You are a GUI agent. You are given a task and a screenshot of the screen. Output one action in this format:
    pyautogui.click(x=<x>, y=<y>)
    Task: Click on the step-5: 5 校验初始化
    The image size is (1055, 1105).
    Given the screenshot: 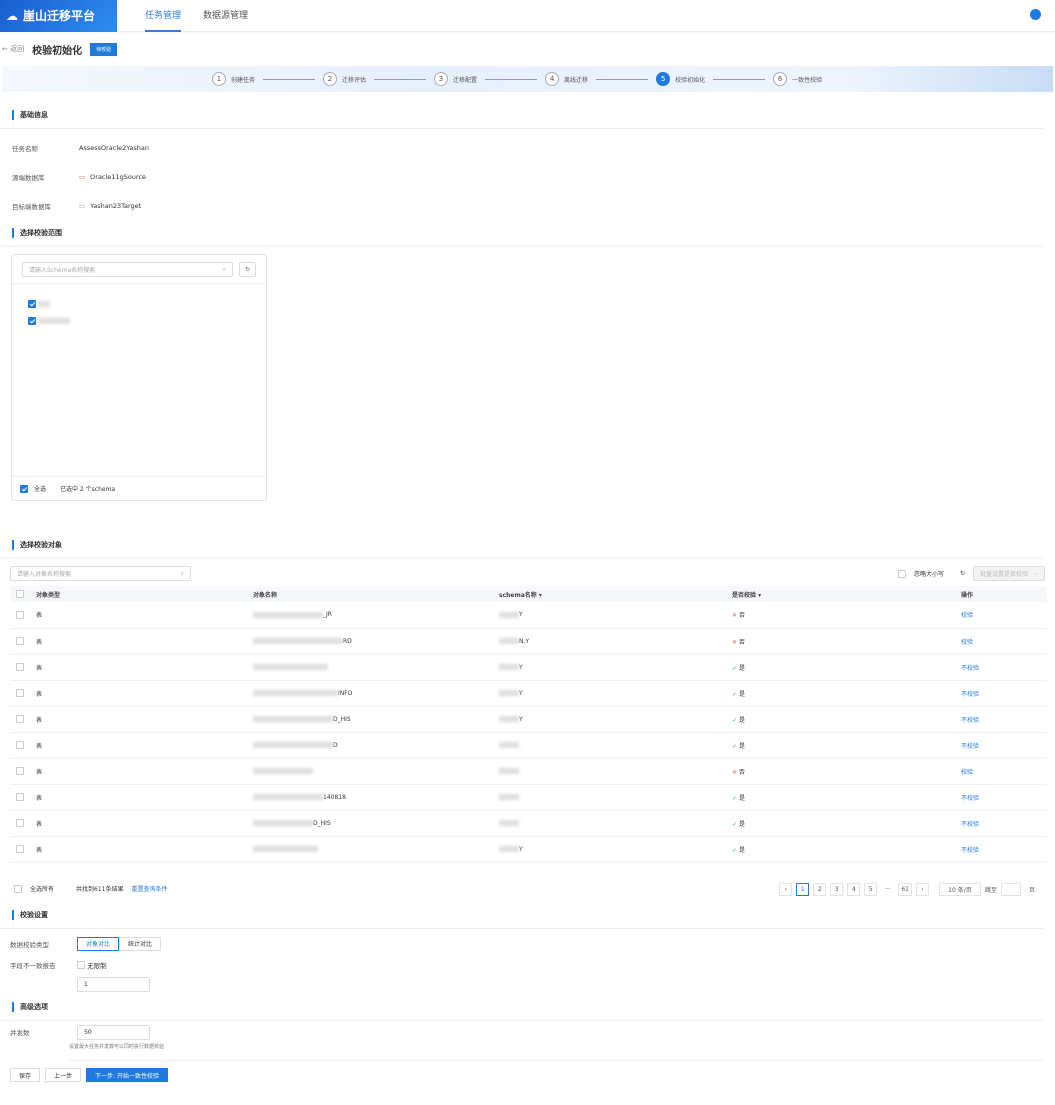 What is the action you would take?
    pyautogui.click(x=680, y=79)
    